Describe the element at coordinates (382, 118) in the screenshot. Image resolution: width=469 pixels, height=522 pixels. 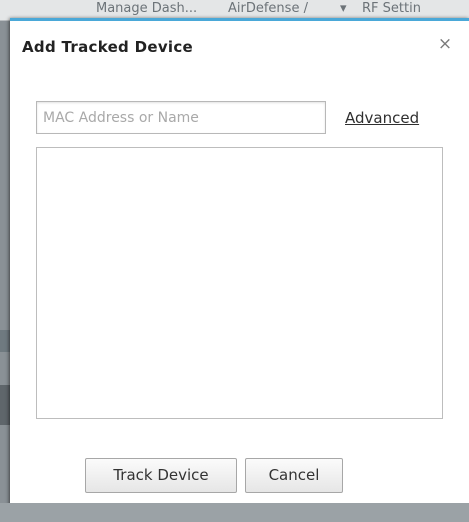
I see `advanced-link: Advanced` at that location.